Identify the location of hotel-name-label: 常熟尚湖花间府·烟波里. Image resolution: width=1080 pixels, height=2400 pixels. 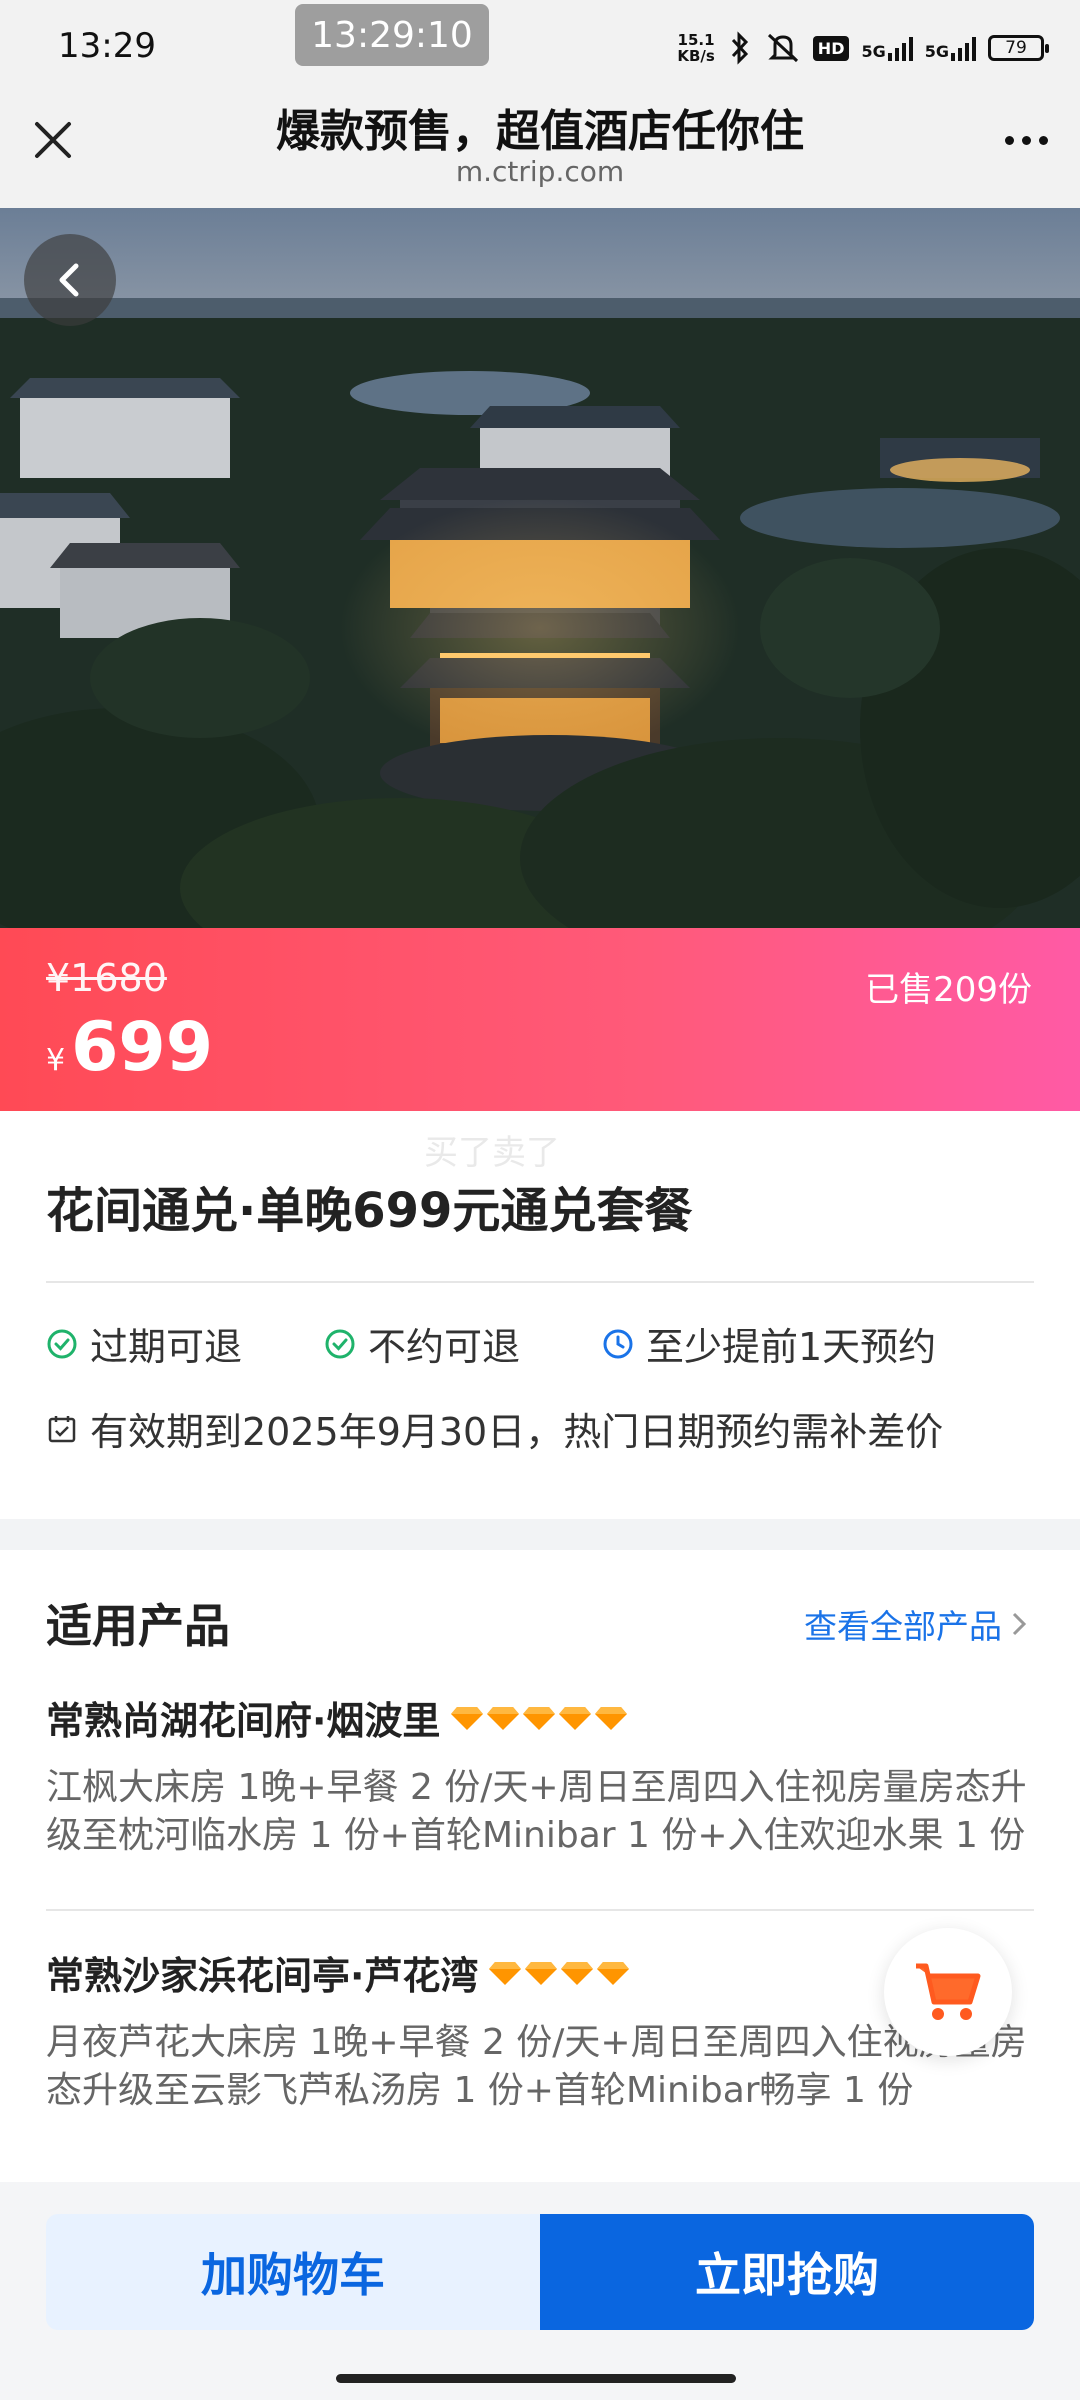
(243, 1721).